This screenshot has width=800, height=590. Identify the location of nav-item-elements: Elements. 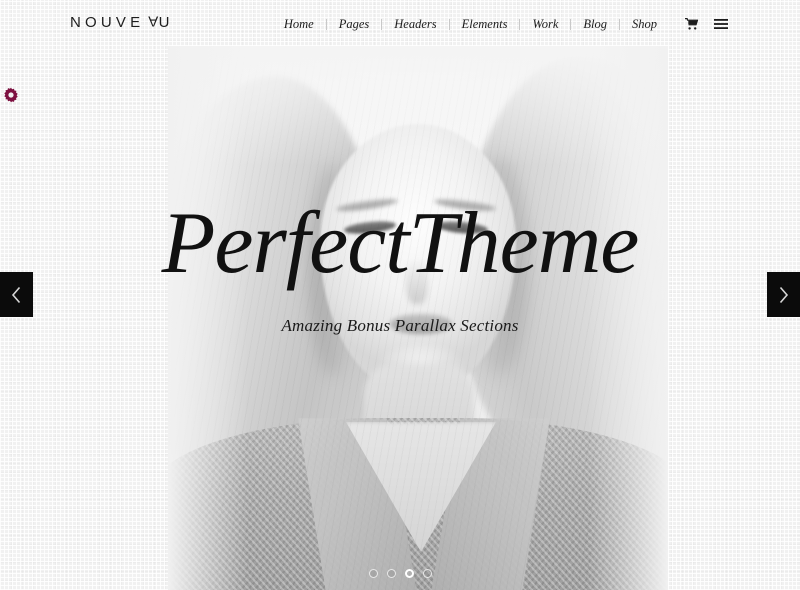
(485, 24).